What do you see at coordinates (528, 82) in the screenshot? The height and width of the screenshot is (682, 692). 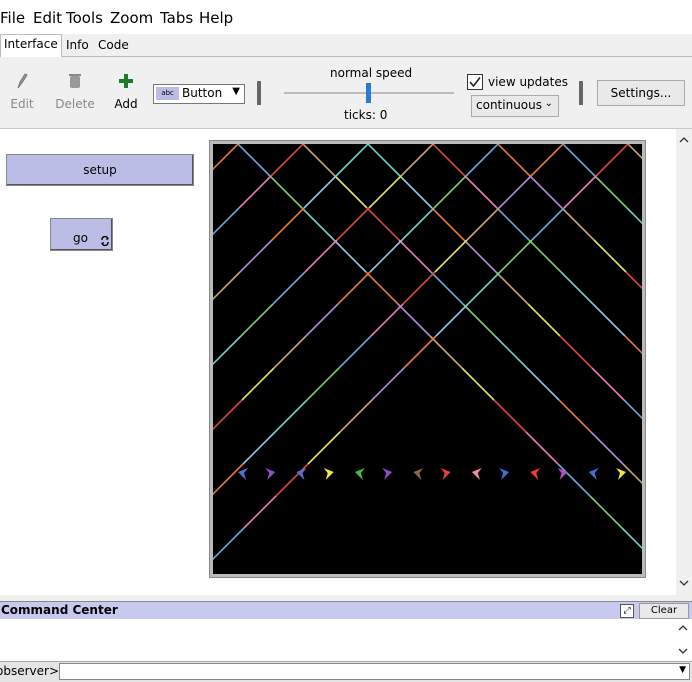 I see `view-updates-label: view updates` at bounding box center [528, 82].